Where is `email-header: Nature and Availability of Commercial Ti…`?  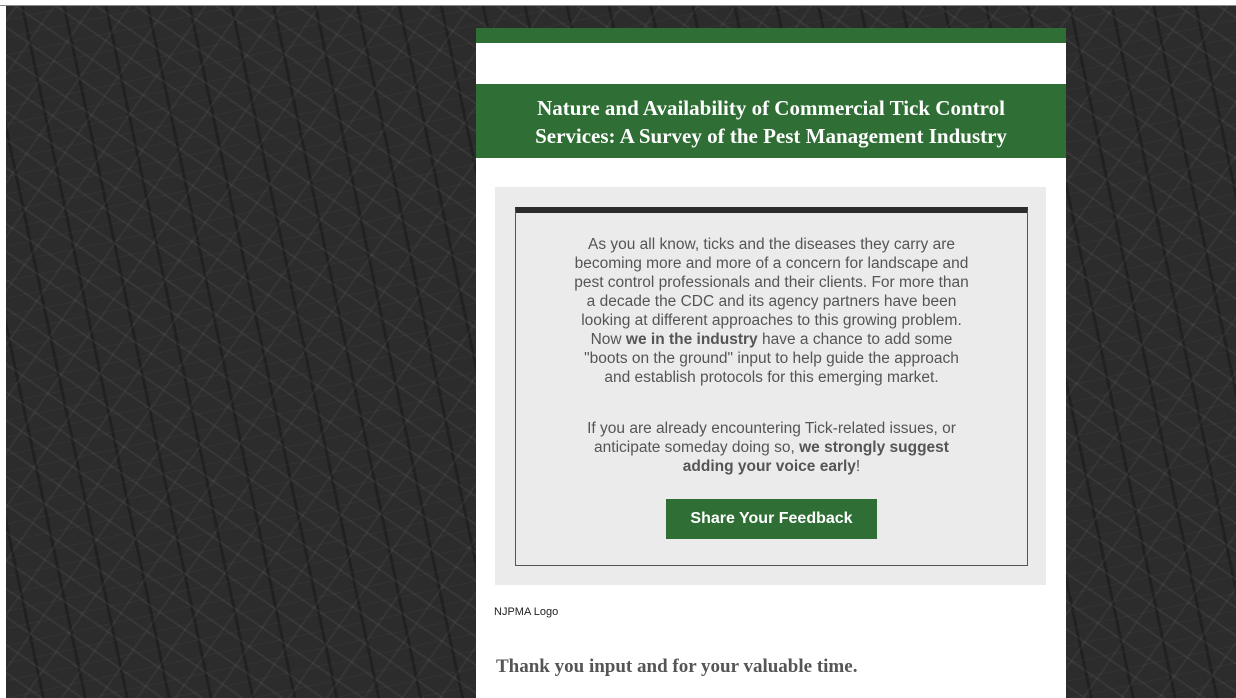
email-header: Nature and Availability of Commercial Ti… is located at coordinates (771, 121).